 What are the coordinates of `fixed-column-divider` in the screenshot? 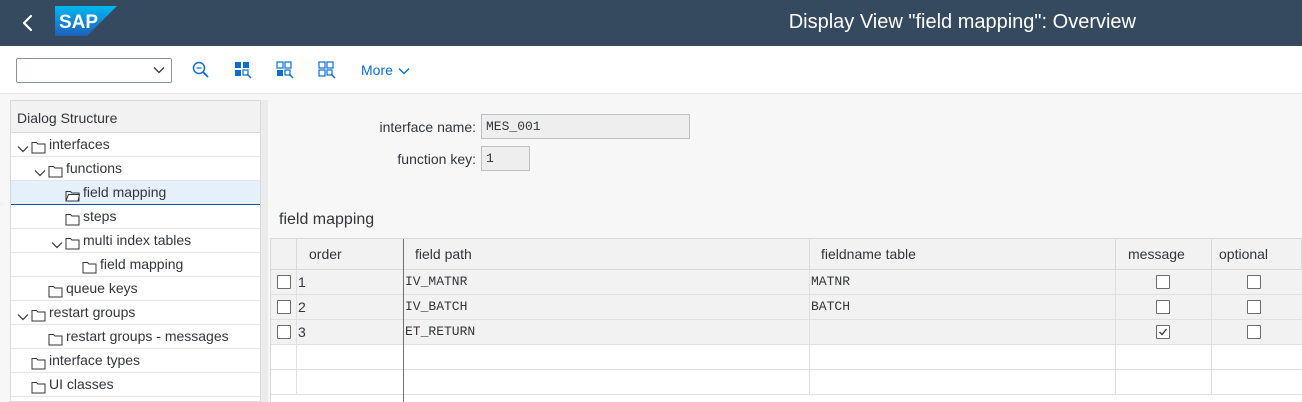 It's located at (403, 320).